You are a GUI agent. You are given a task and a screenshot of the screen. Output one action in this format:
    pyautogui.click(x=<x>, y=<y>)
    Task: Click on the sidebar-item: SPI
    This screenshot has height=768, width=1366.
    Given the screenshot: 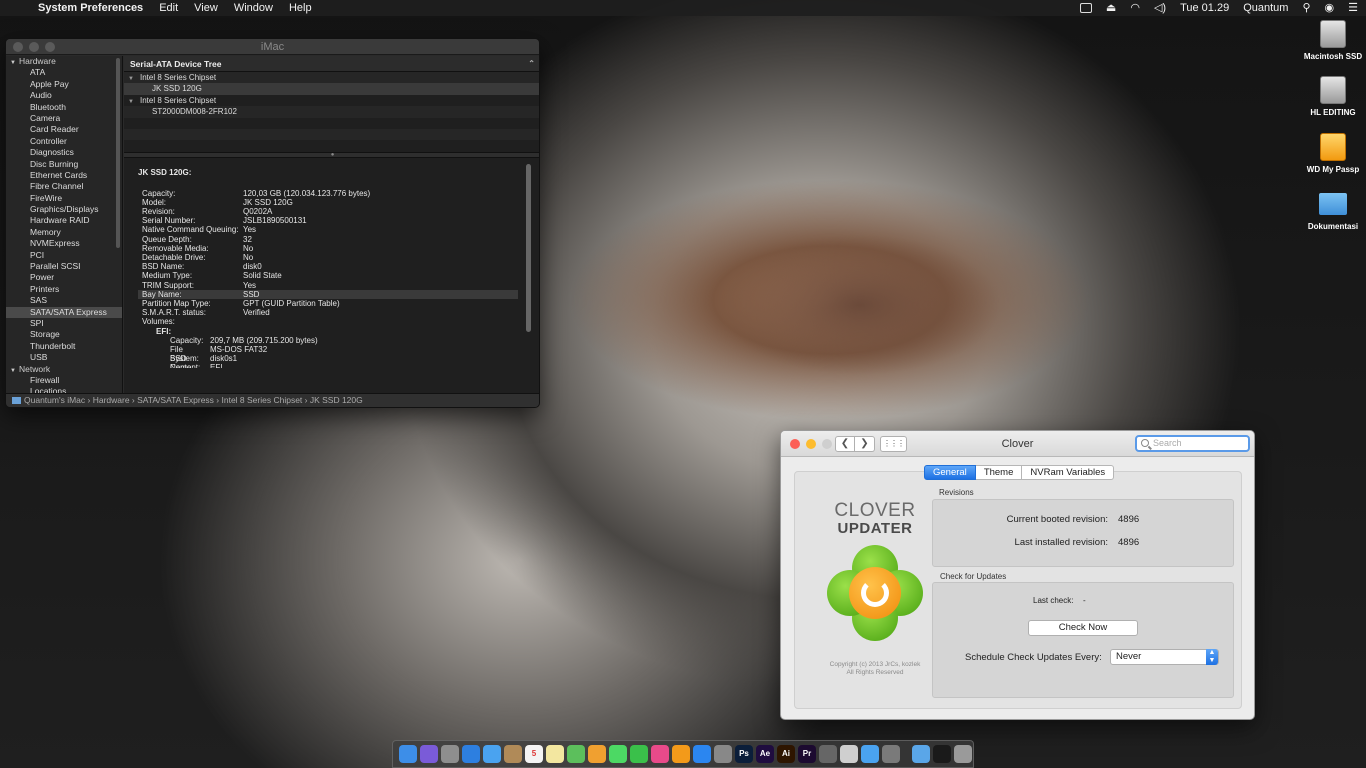 What is the action you would take?
    pyautogui.click(x=64, y=323)
    